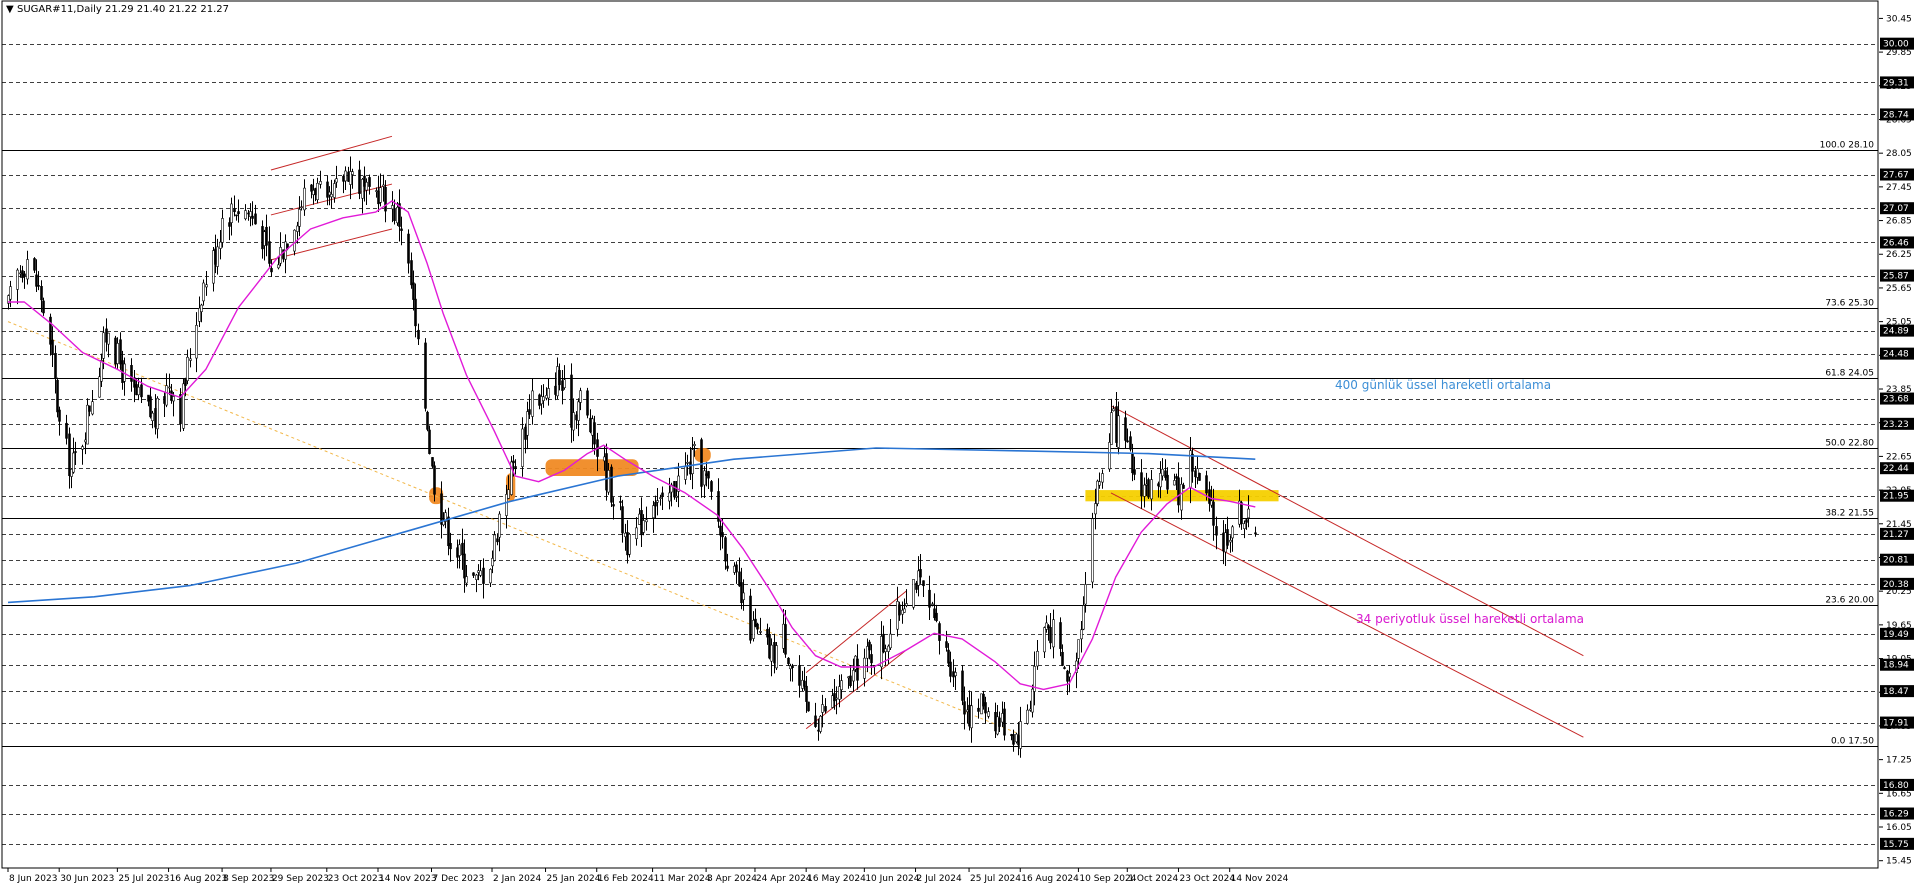 The width and height of the screenshot is (1916, 888). Describe the element at coordinates (1896, 277) in the screenshot. I see `price-tag-6: 25.87` at that location.